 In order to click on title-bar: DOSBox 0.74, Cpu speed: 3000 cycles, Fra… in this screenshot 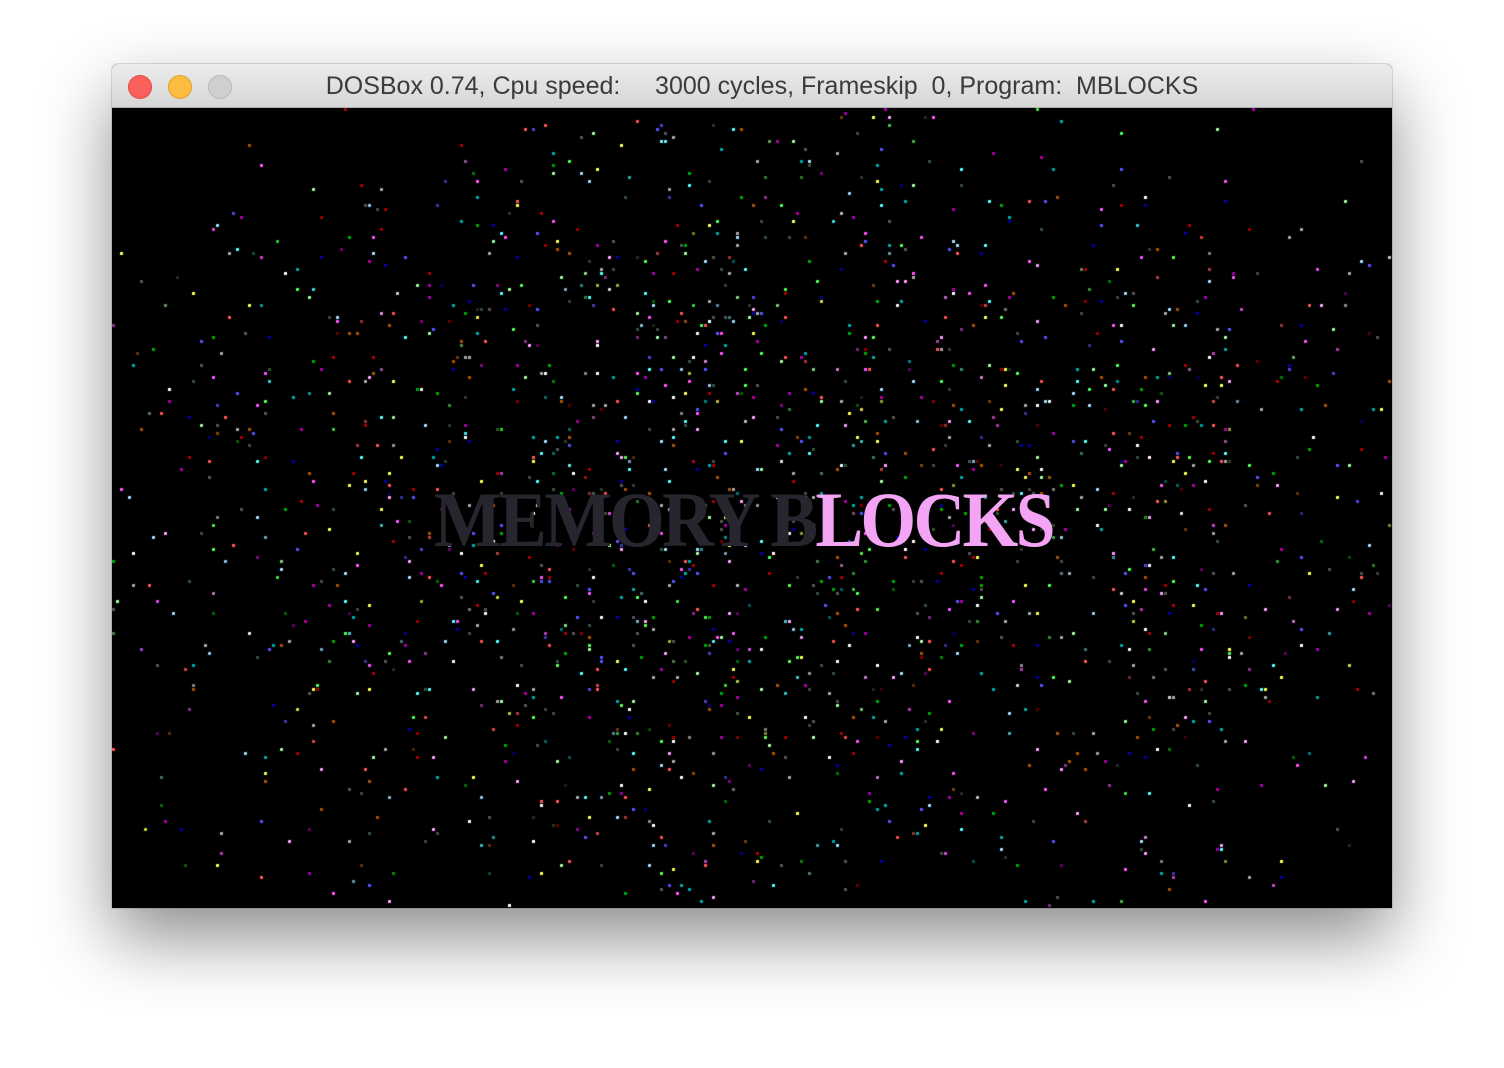, I will do `click(752, 86)`.